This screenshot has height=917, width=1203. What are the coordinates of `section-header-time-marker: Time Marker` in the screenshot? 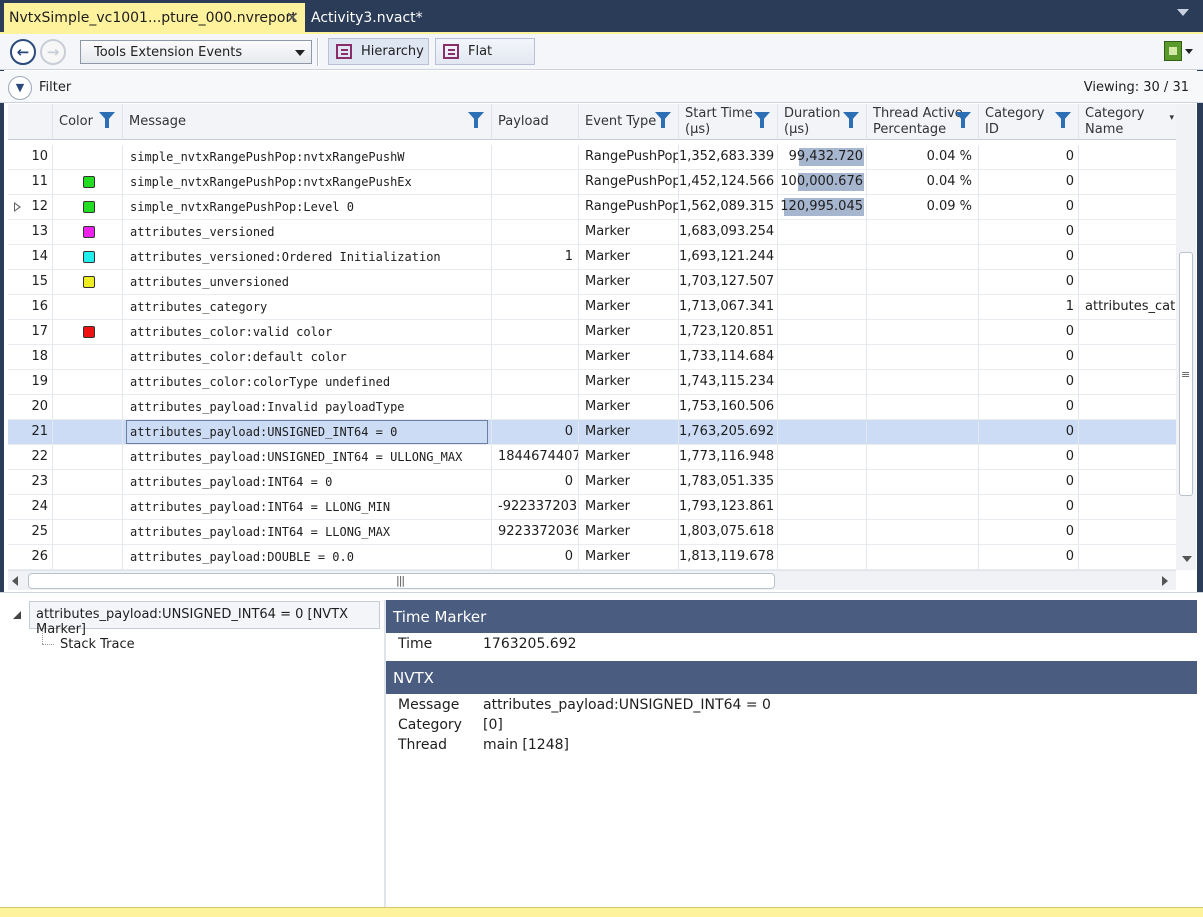 It's located at (791, 616).